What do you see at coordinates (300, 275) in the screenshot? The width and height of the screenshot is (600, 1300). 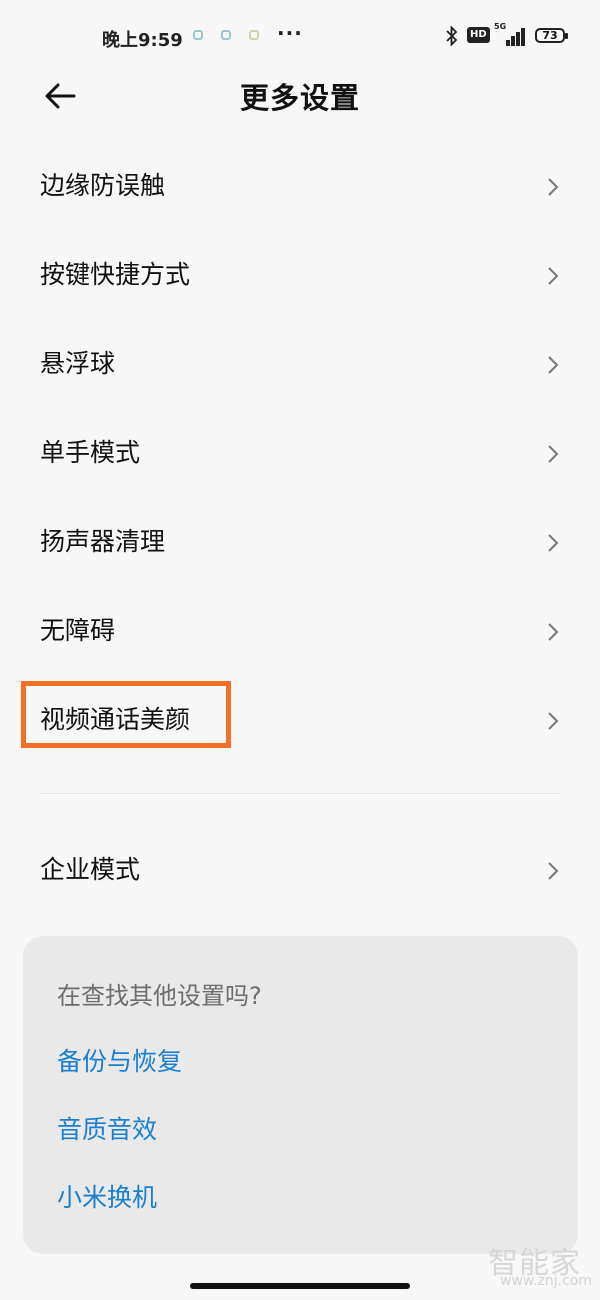 I see `menu-item-key-shortcuts: 按键快捷方式` at bounding box center [300, 275].